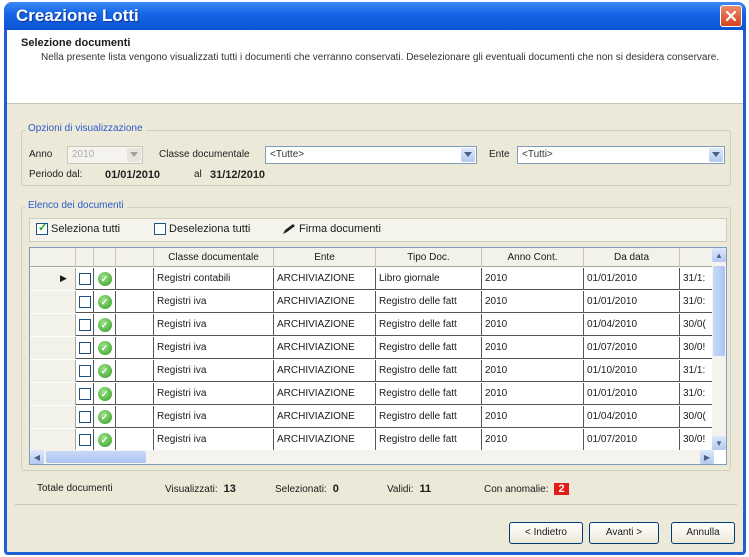 The height and width of the screenshot is (557, 749). I want to click on deselect-all-button: Deseleziona tutti, so click(202, 229).